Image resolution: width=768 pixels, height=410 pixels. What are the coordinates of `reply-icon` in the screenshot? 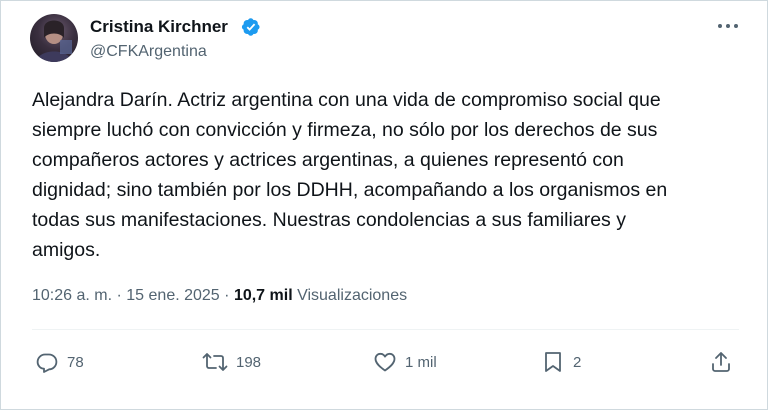 It's located at (47, 363).